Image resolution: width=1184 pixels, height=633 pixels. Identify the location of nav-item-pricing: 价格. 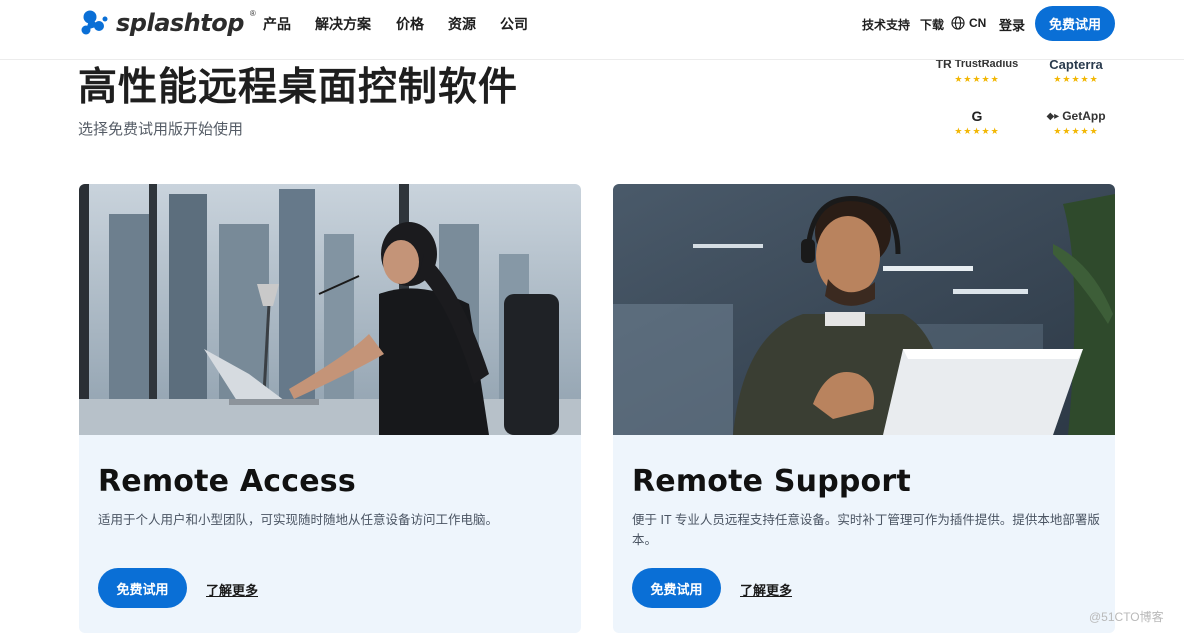
(410, 24).